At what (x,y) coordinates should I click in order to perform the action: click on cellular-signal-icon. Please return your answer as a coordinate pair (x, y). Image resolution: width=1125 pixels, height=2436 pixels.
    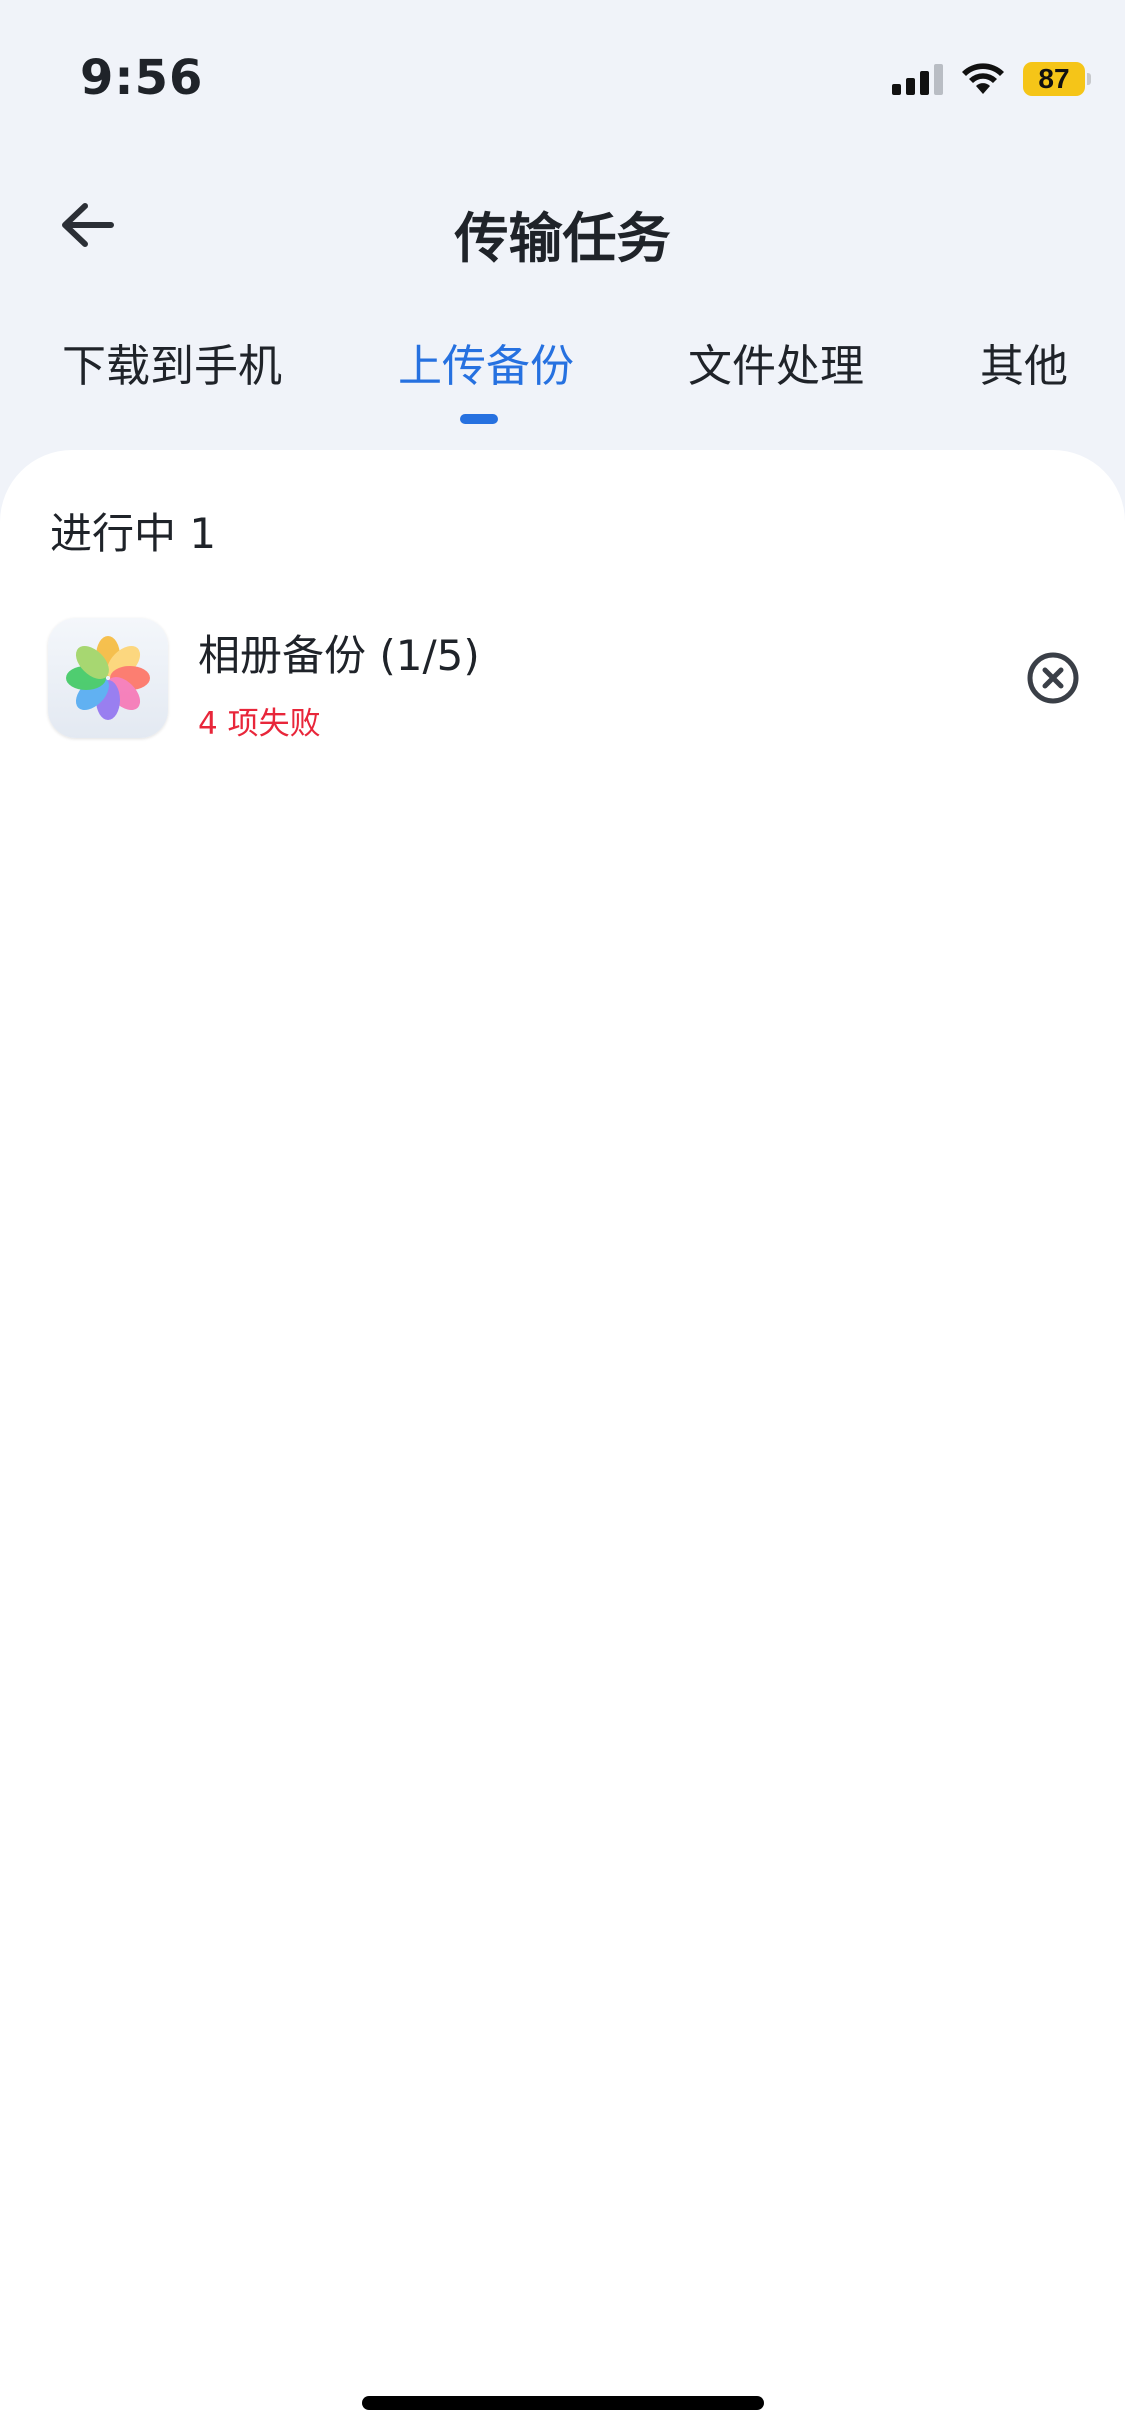
    Looking at the image, I should click on (917, 79).